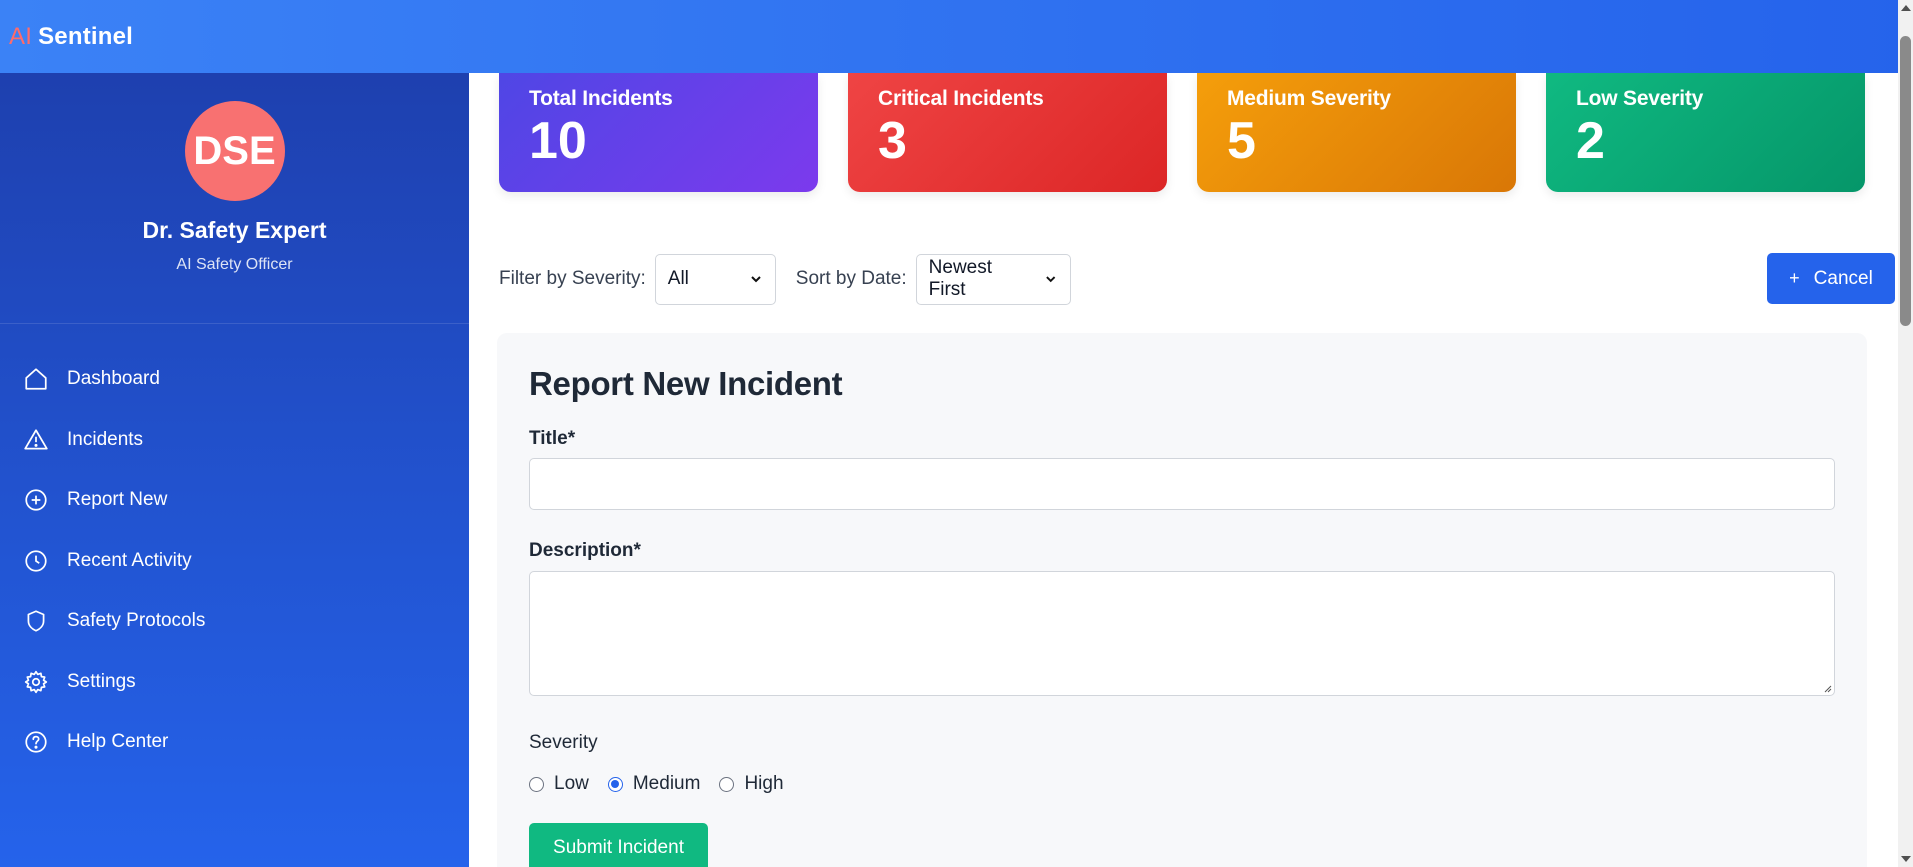  Describe the element at coordinates (36, 500) in the screenshot. I see `plus-circle-icon` at that location.